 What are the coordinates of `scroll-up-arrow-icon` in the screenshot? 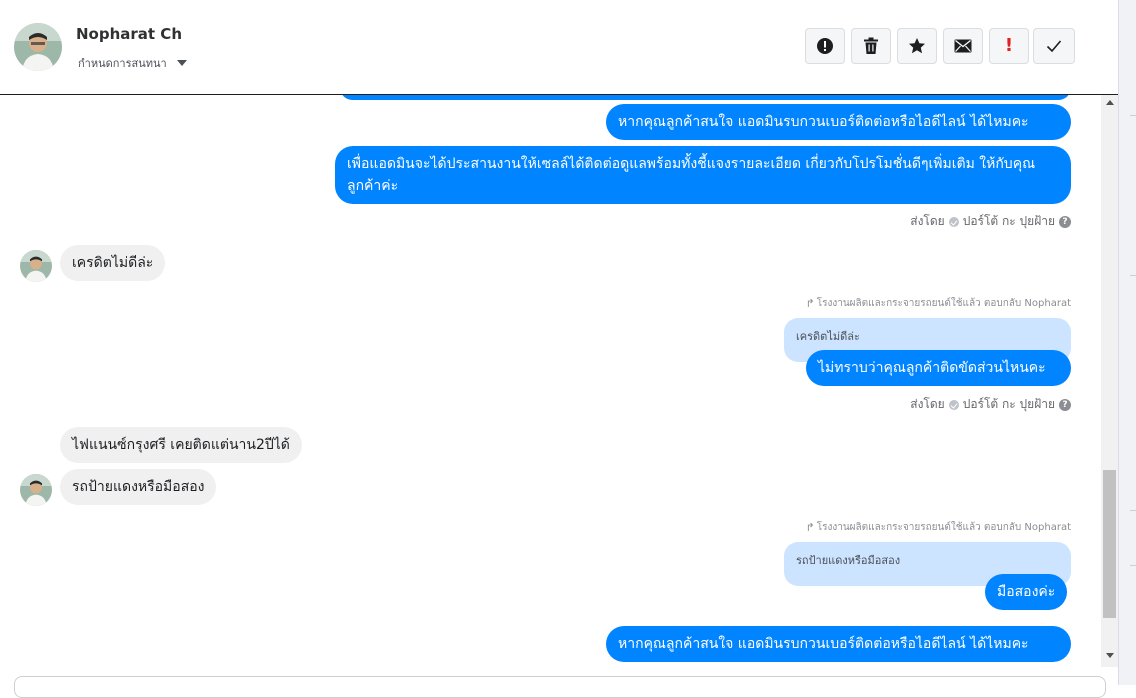 It's located at (1110, 102).